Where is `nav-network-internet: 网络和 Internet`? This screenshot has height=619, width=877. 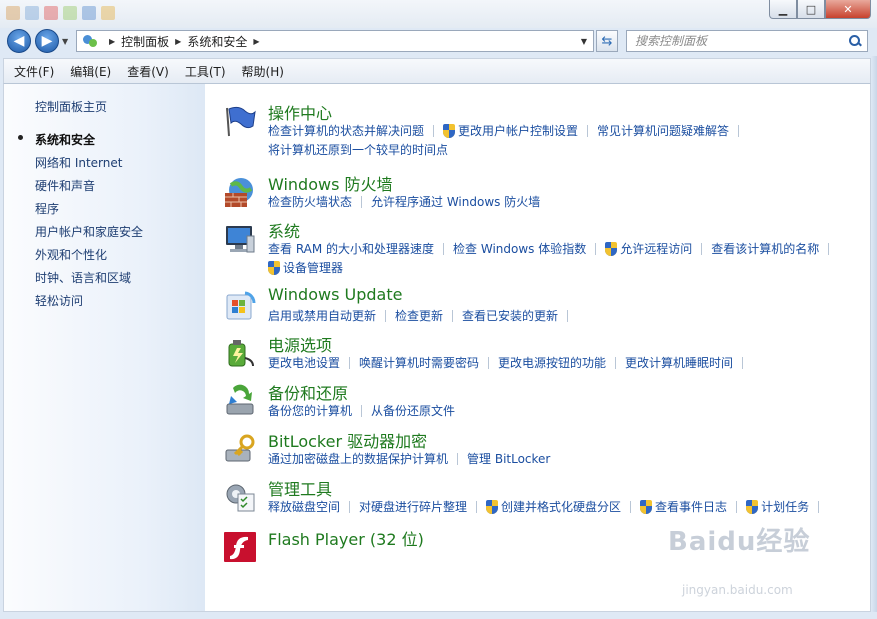 nav-network-internet: 网络和 Internet is located at coordinates (78, 162).